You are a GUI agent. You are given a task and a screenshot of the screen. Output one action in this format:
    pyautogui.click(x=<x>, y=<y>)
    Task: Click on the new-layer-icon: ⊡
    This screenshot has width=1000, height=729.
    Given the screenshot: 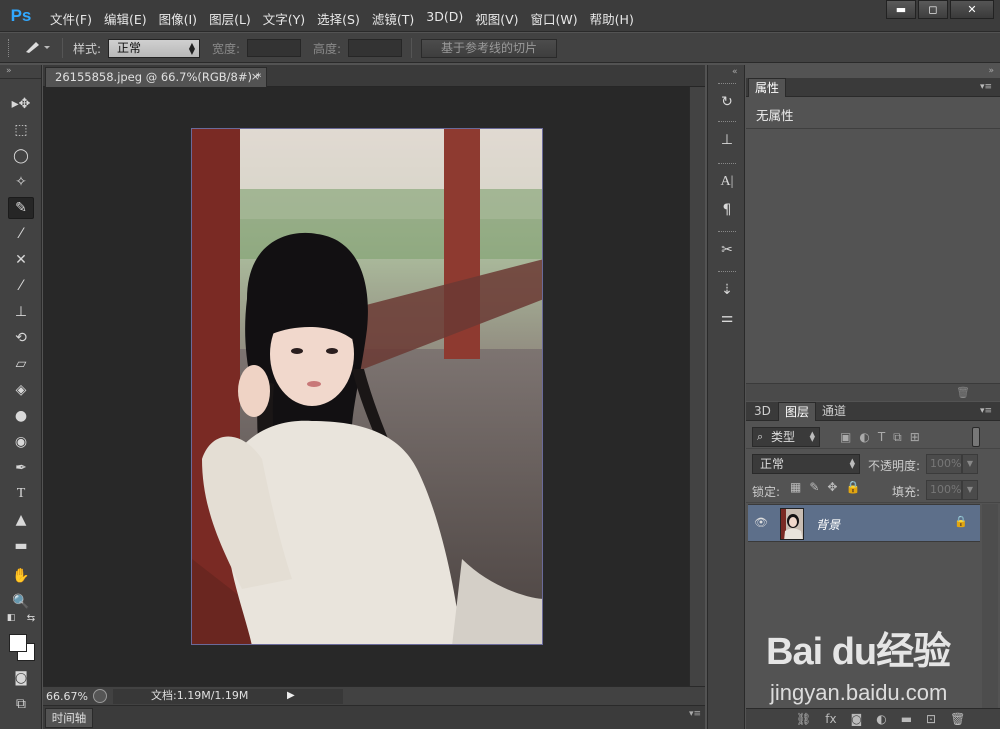 What is the action you would take?
    pyautogui.click(x=931, y=719)
    